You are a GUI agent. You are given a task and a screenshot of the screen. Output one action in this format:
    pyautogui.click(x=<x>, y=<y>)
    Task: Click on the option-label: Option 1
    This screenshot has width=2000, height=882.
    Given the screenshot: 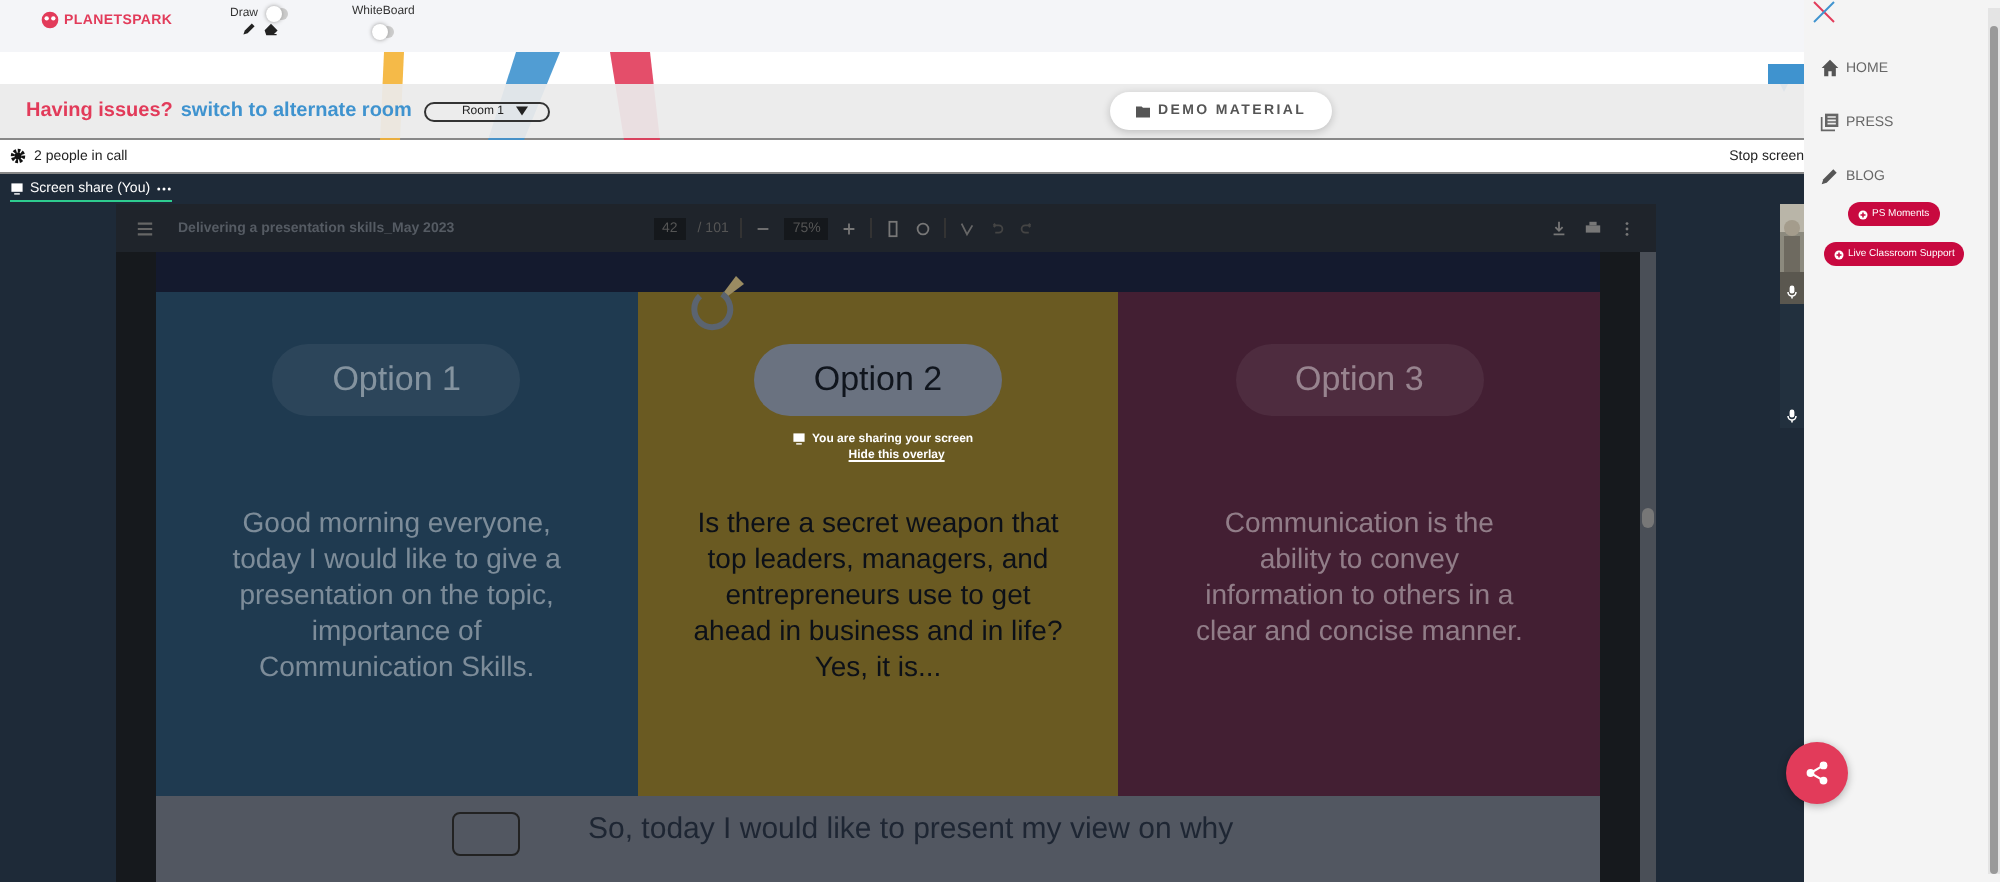 What is the action you would take?
    pyautogui.click(x=396, y=380)
    